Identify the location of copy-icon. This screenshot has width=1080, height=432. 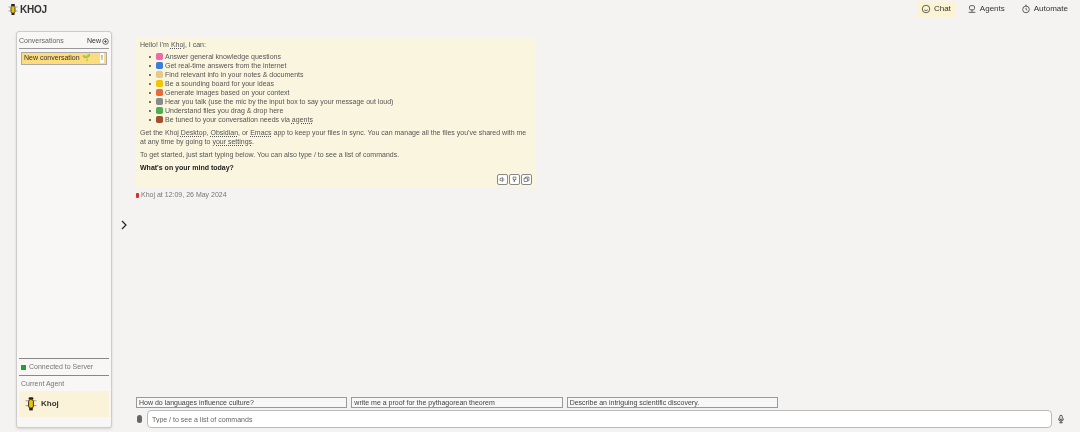
(526, 179).